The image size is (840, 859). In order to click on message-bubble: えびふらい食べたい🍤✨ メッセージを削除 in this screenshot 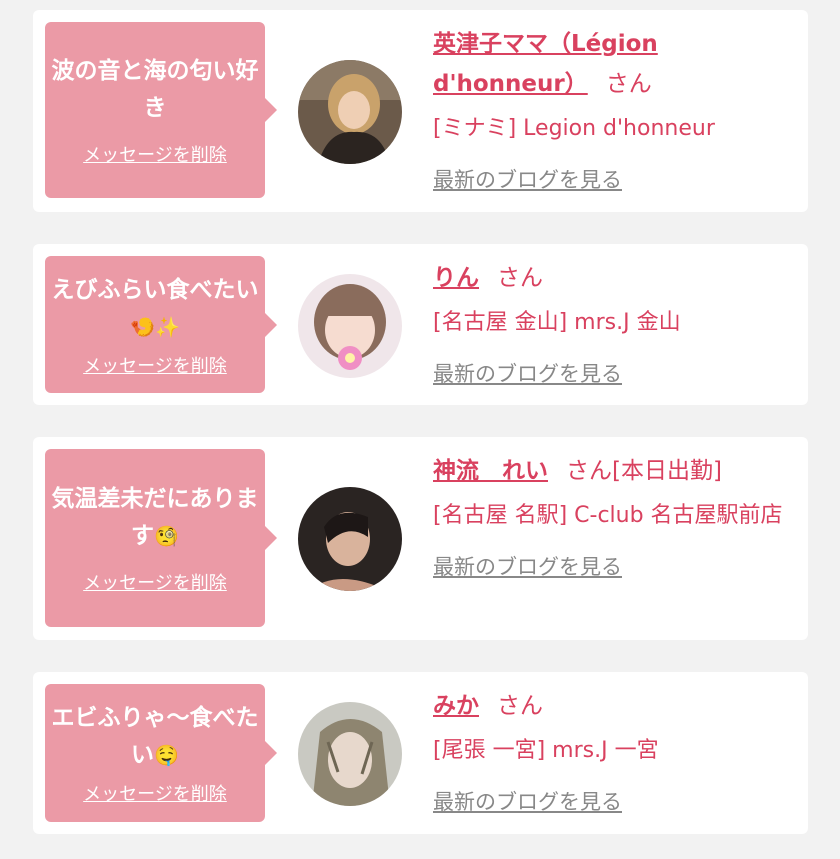, I will do `click(161, 324)`.